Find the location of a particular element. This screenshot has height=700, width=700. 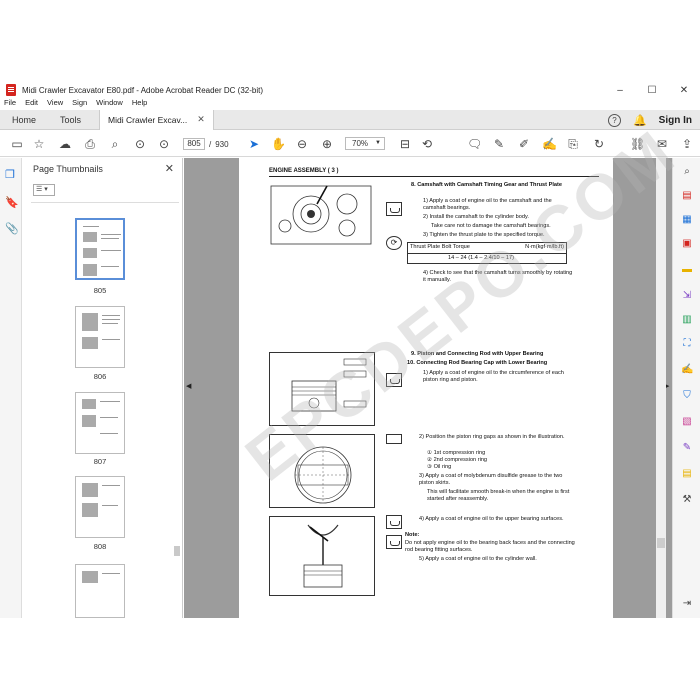

edit-pdf-icon: ▣ is located at coordinates (687, 244).